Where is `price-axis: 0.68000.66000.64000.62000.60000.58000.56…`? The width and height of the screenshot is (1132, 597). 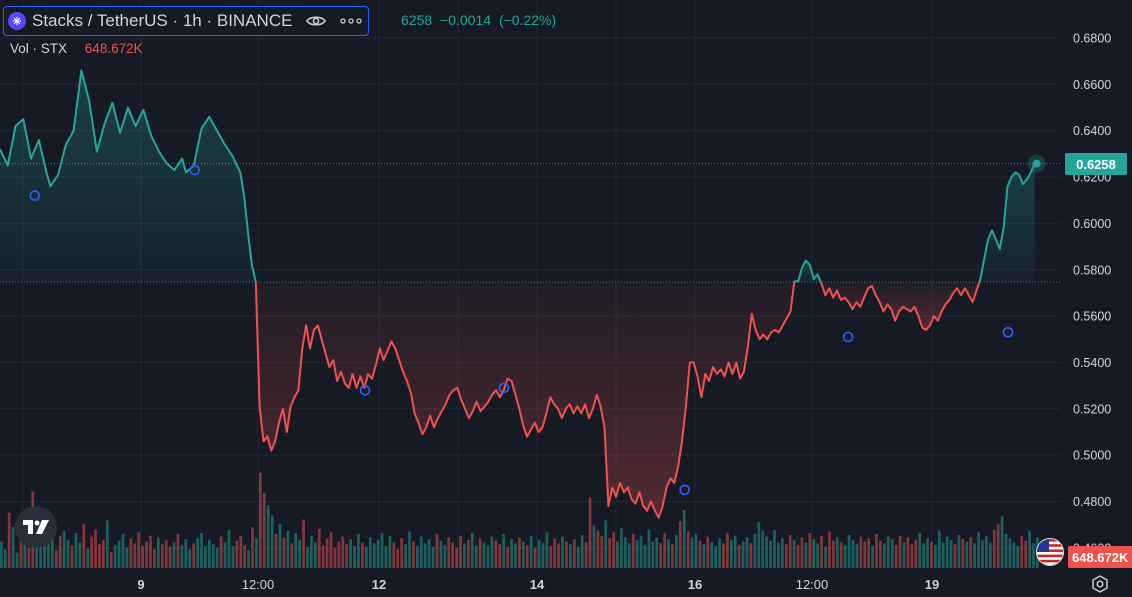 price-axis: 0.68000.66000.64000.62000.60000.58000.56… is located at coordinates (1092, 294).